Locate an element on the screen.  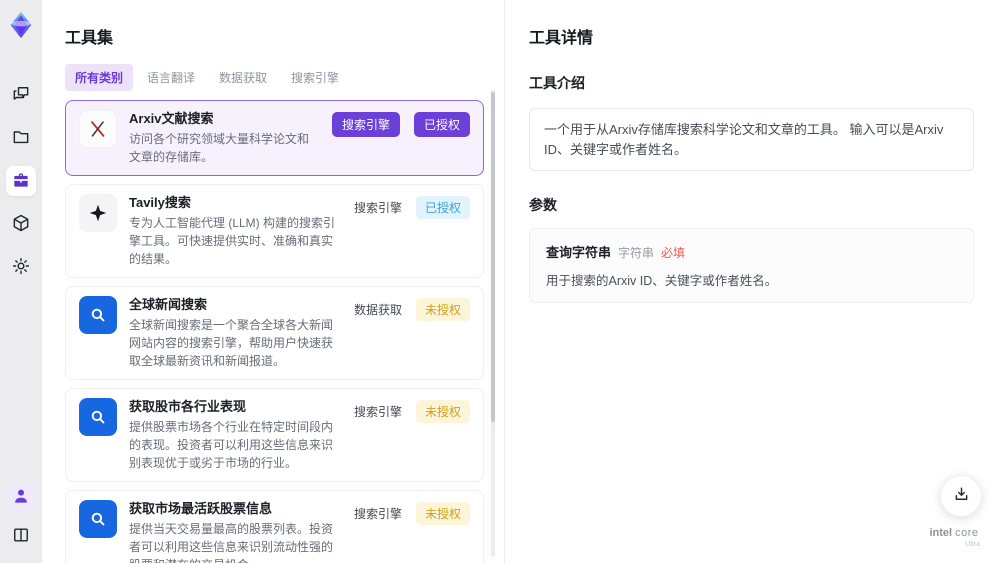
tool-name: 全球新闻搜索 is located at coordinates (168, 304).